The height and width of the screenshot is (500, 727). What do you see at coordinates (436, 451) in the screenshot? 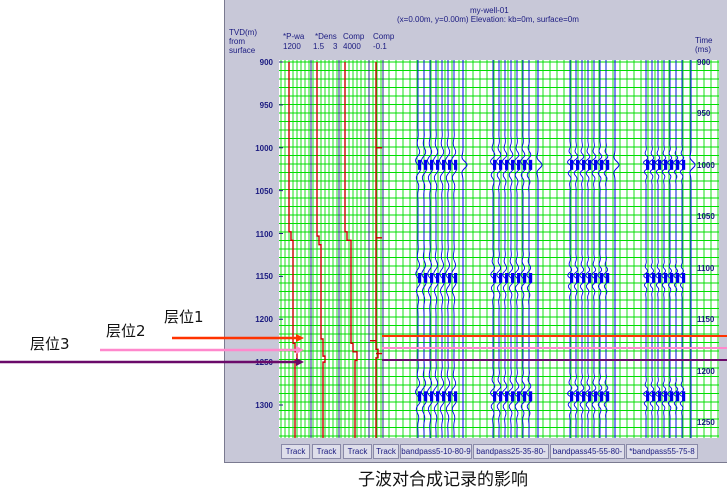
I see `tab-bandpass-5-10: bandpass5-10-80-9` at bounding box center [436, 451].